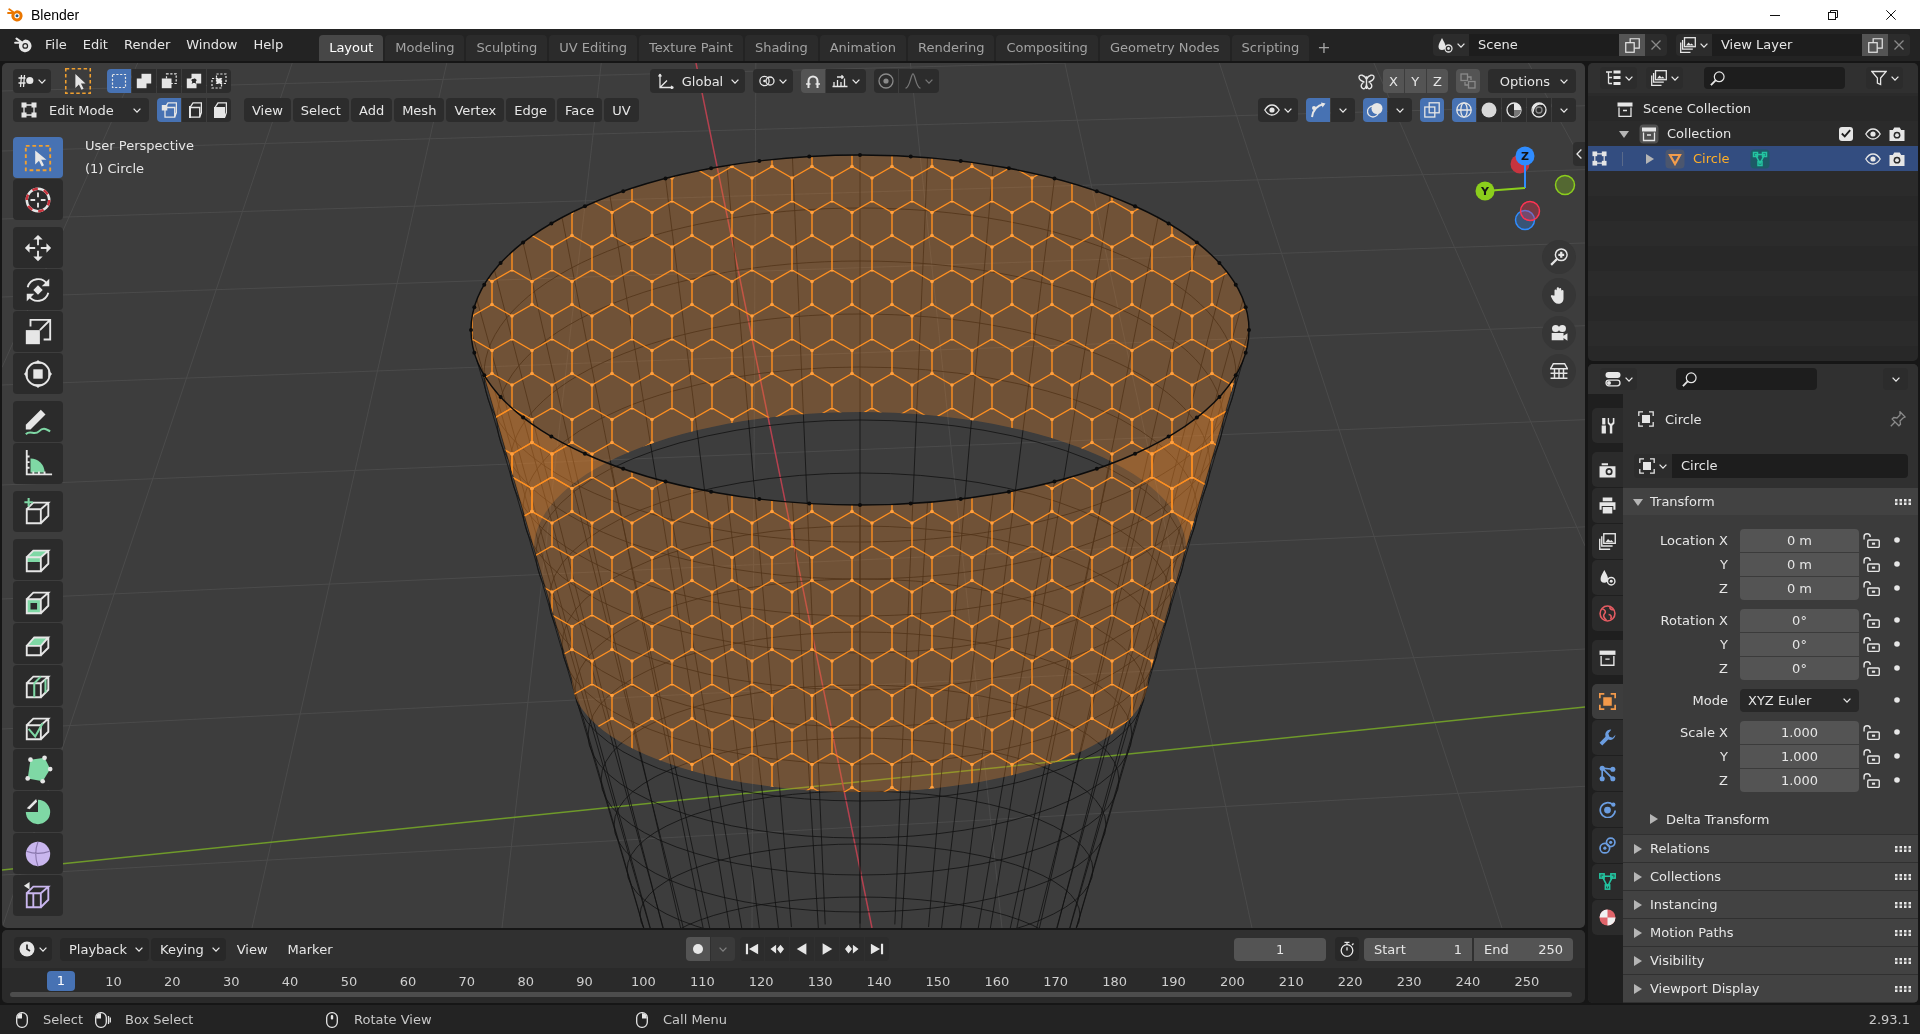 The image size is (1920, 1034). I want to click on falloff-dropdown, so click(919, 81).